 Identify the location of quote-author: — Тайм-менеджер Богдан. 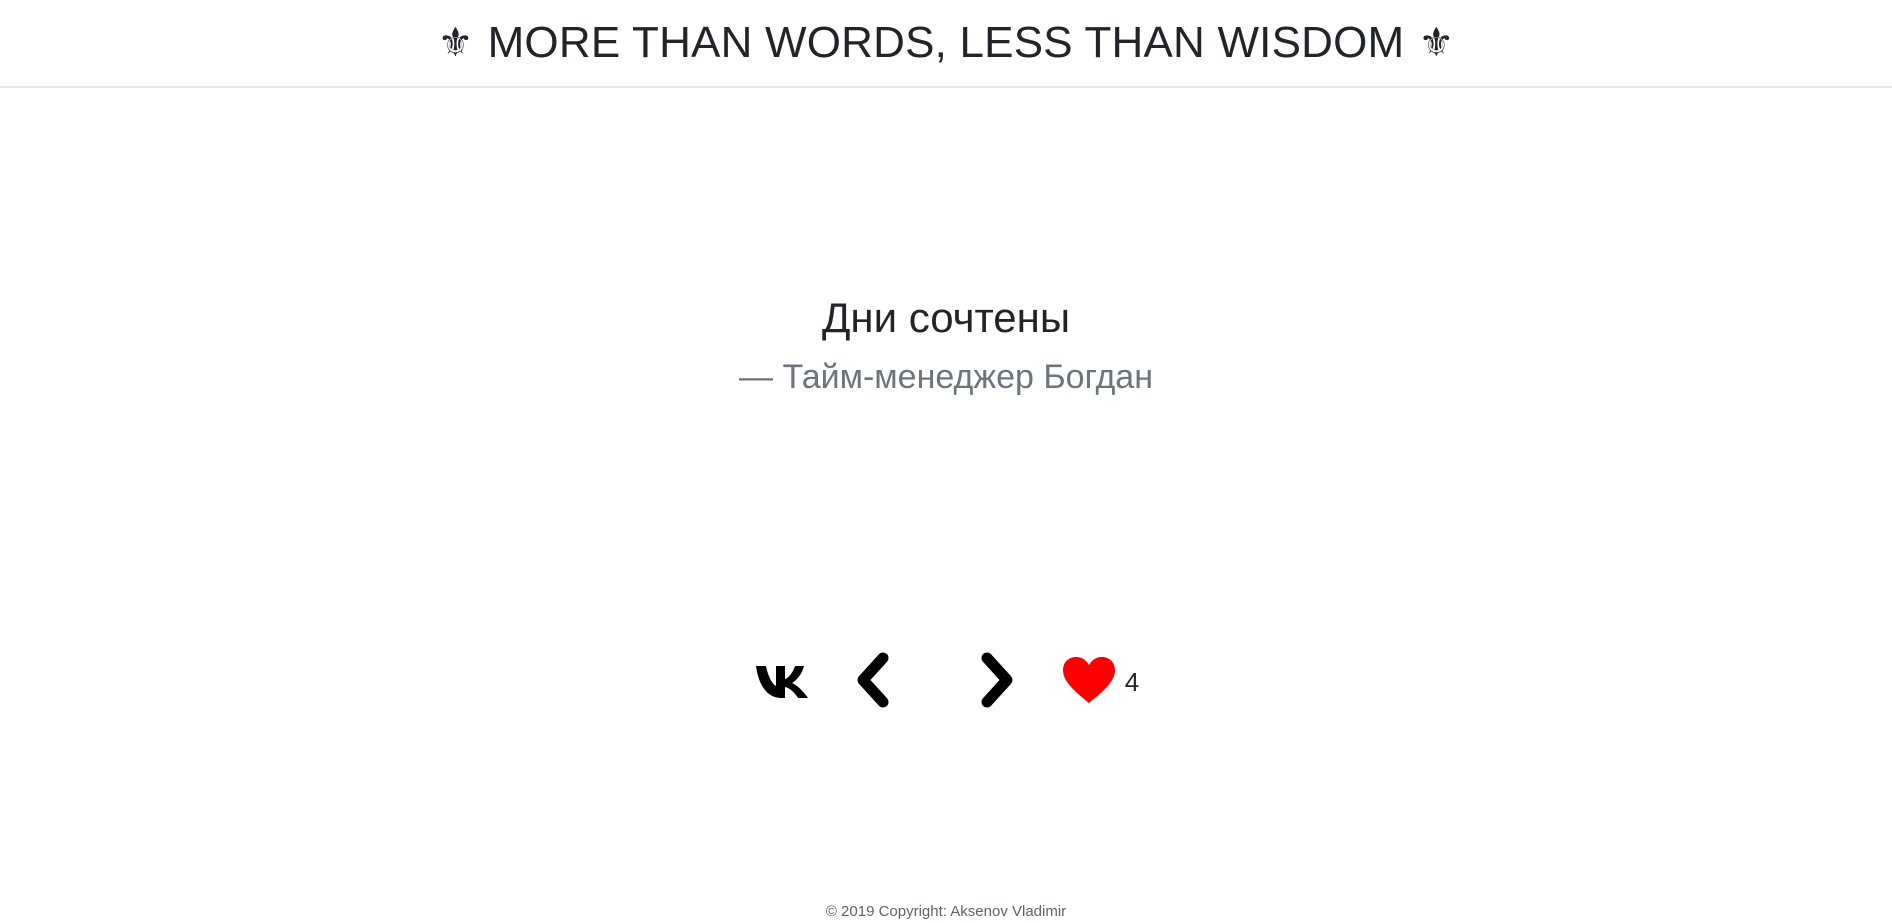
(946, 377).